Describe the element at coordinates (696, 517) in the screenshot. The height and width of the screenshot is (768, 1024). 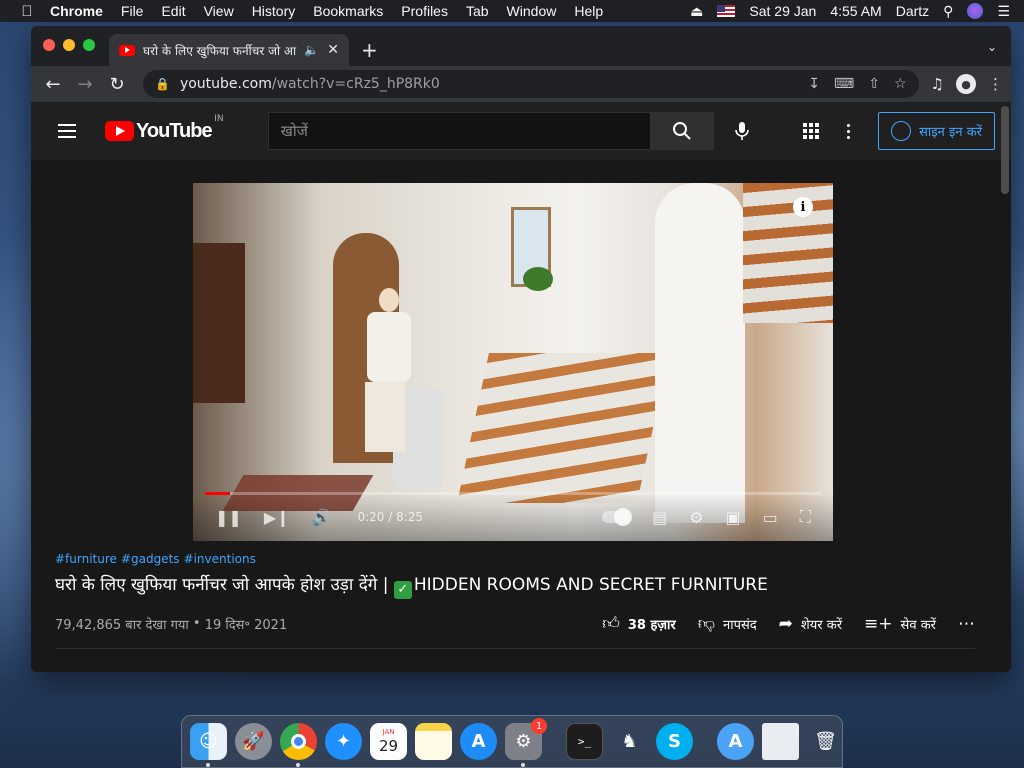
I see `settings-gear-icon: ⚙` at that location.